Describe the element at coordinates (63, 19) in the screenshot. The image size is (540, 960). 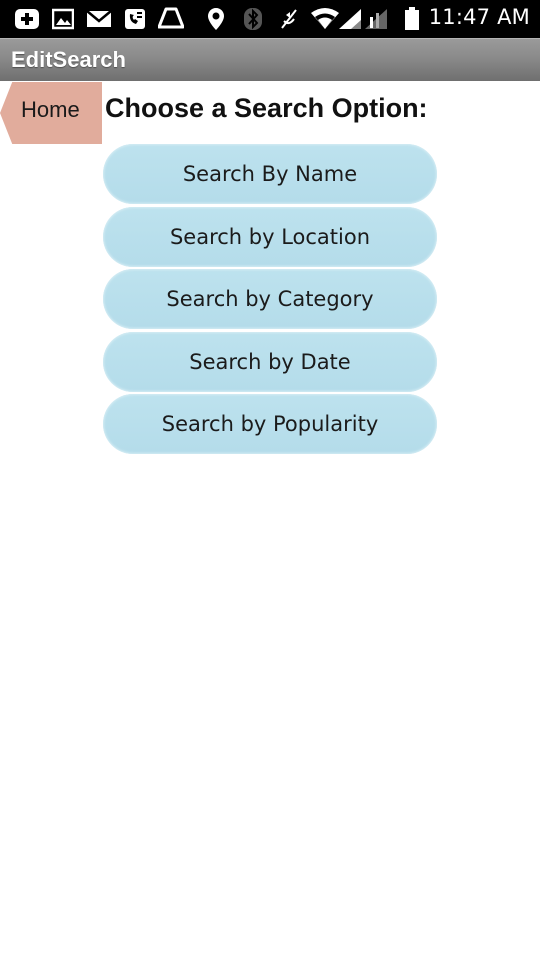
I see `image-icon` at that location.